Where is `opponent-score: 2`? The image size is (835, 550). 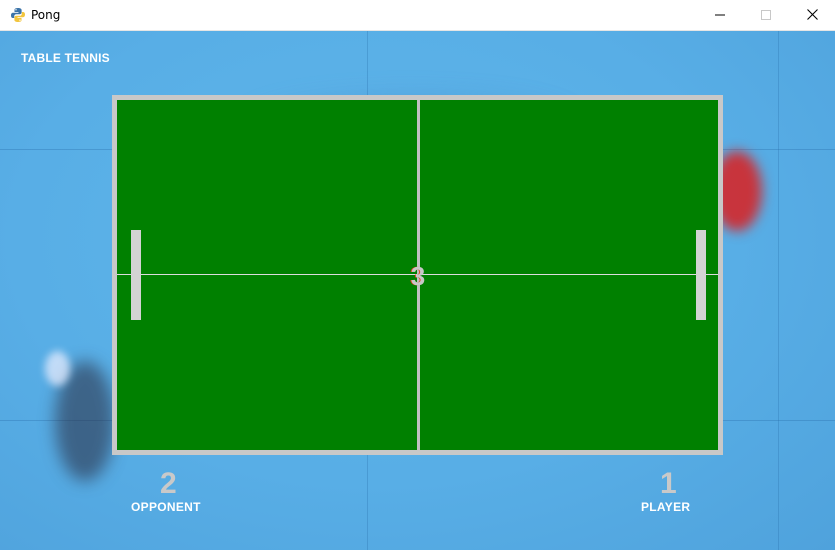
opponent-score: 2 is located at coordinates (168, 483).